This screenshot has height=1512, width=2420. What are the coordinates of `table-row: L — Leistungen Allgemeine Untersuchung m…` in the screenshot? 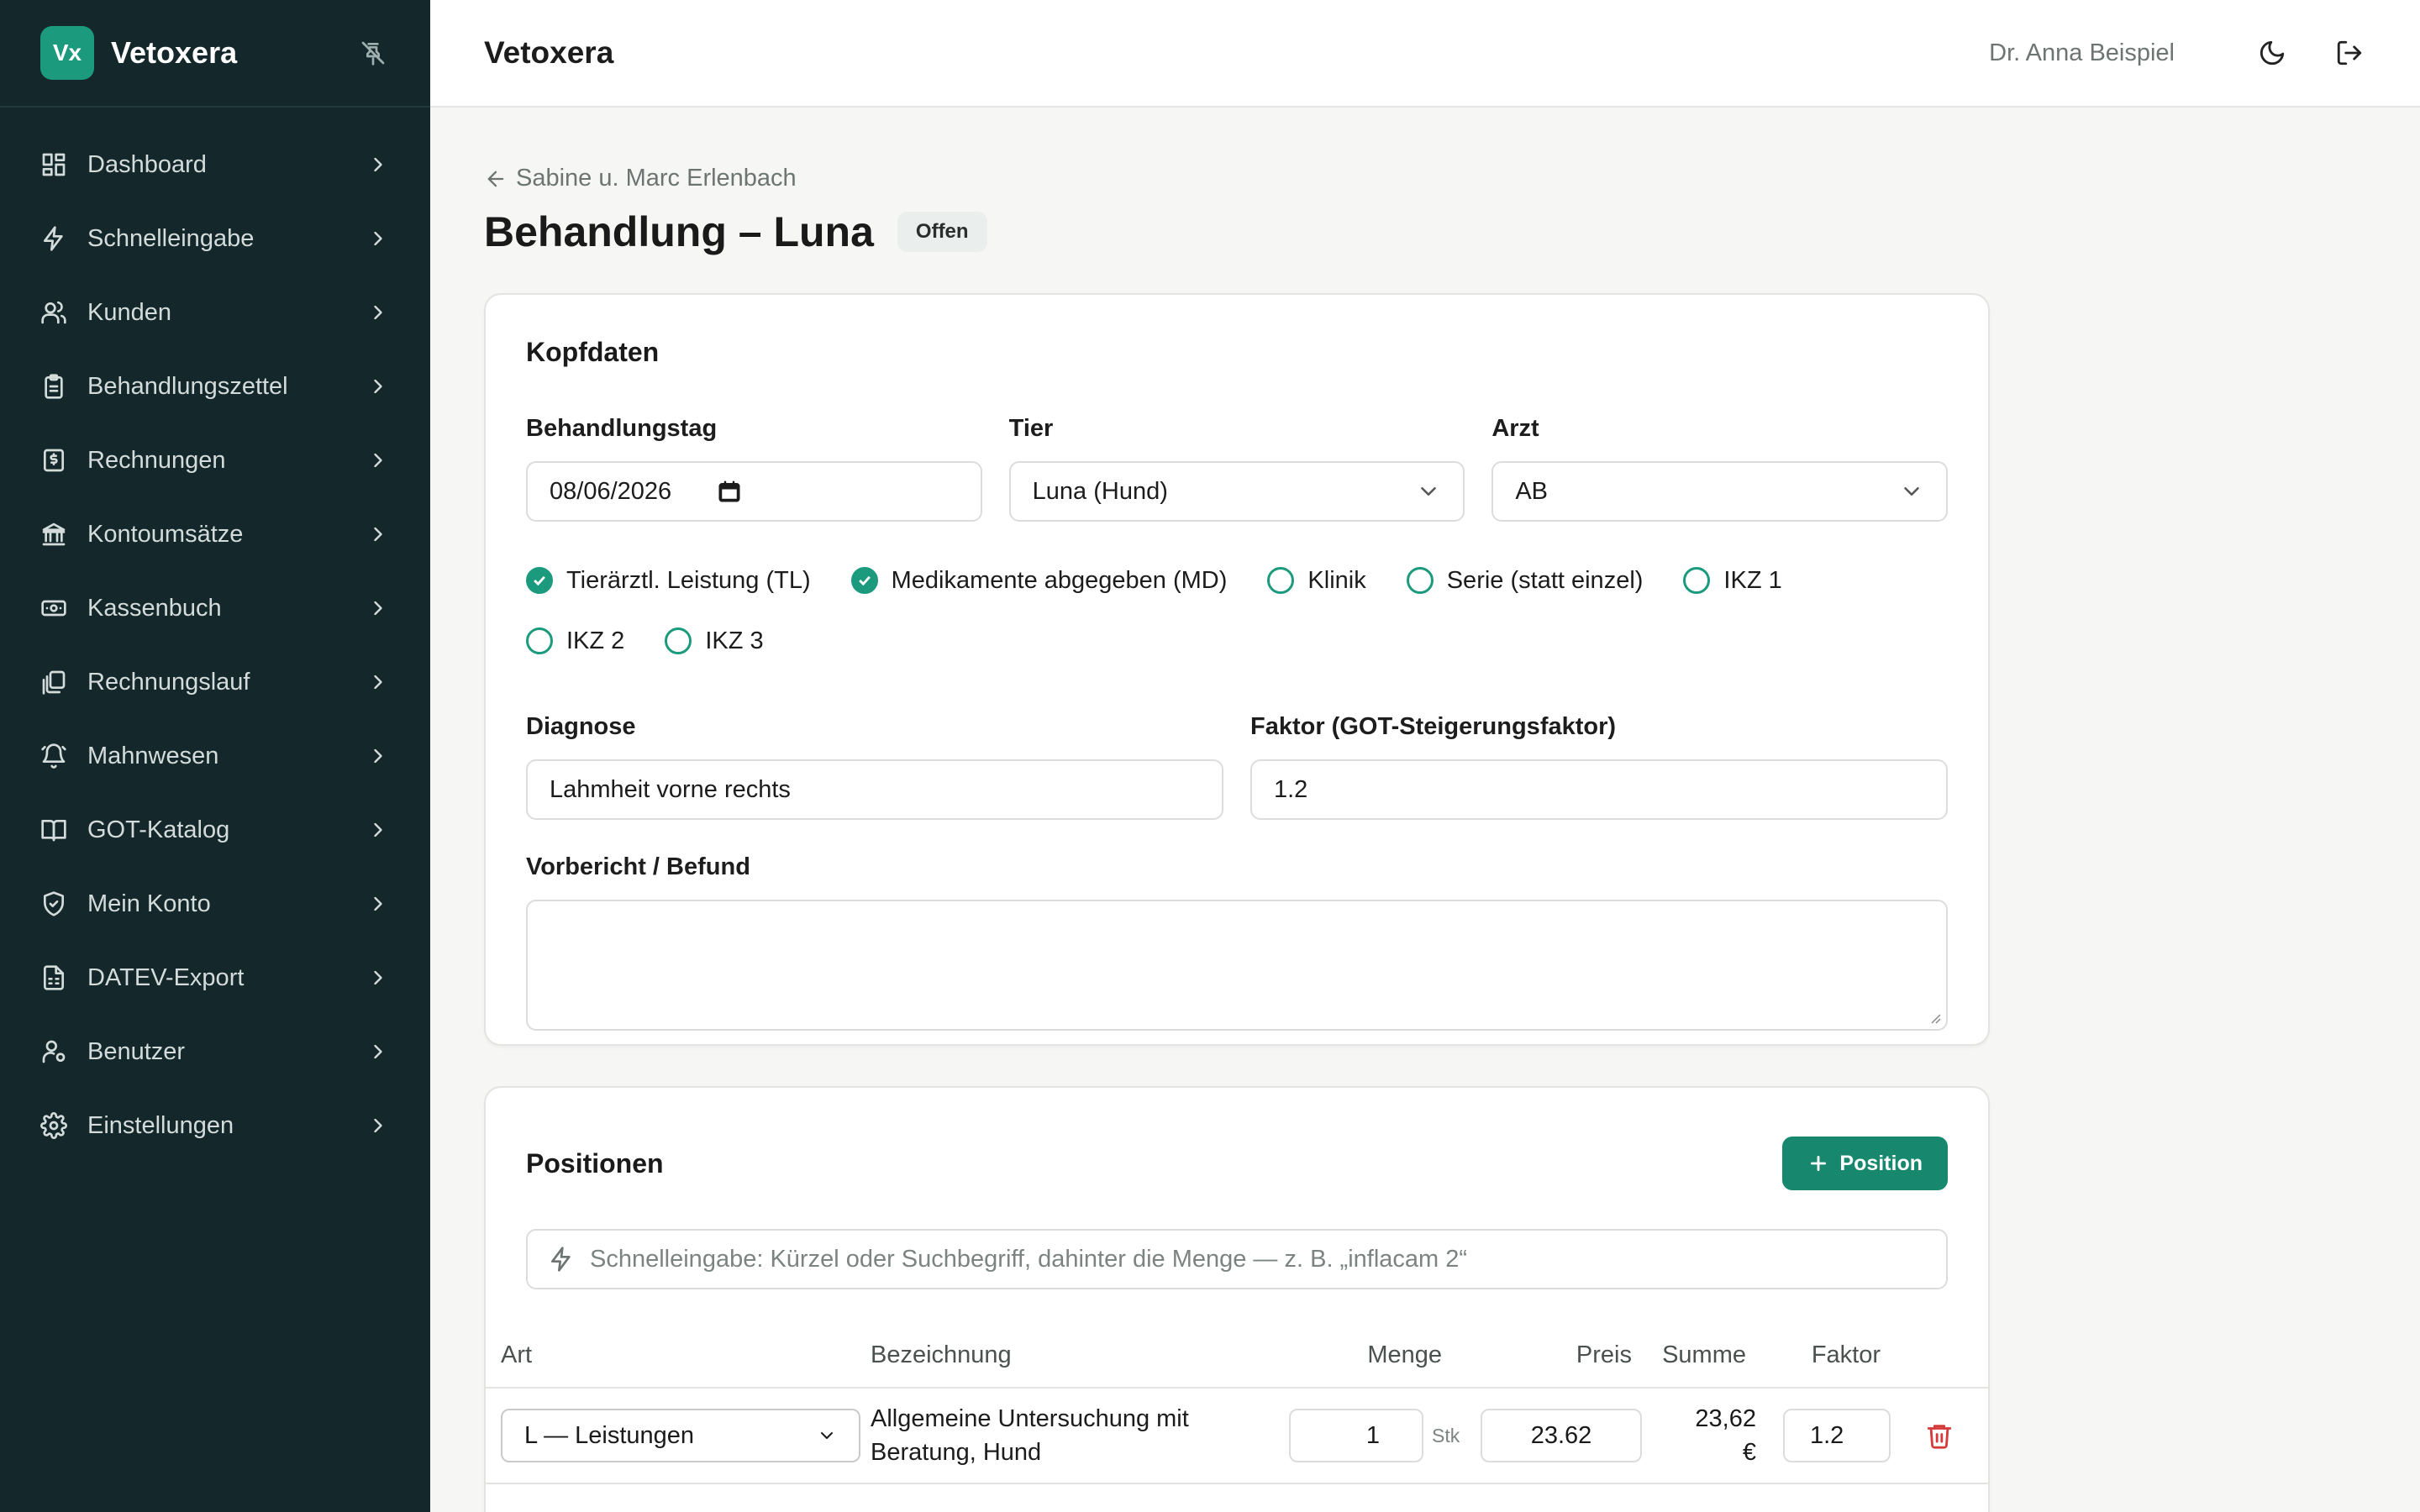 It's located at (1237, 1436).